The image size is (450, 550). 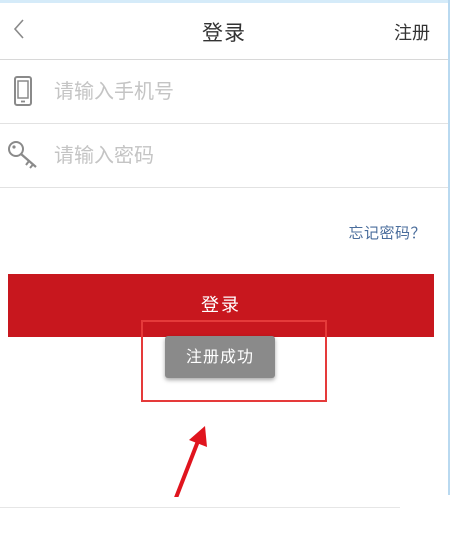 I want to click on key-icon, so click(x=22, y=155).